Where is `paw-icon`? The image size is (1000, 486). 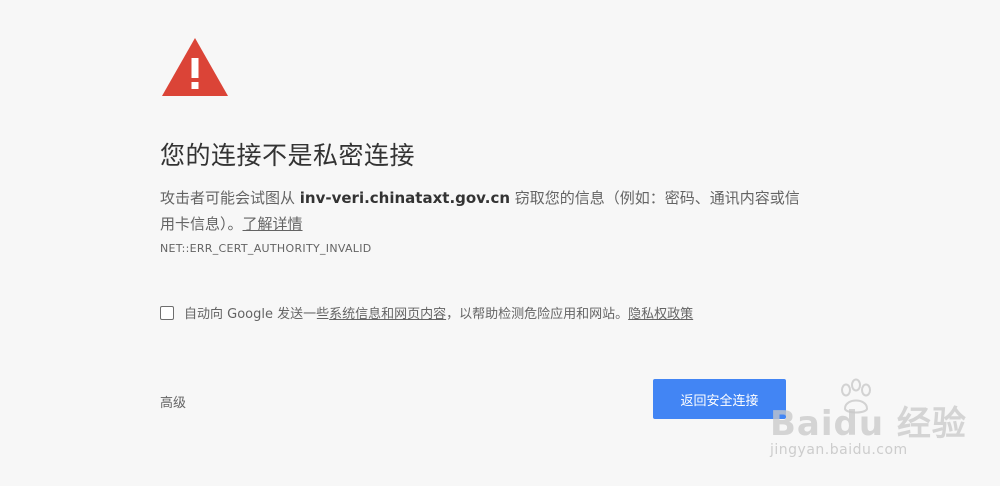 paw-icon is located at coordinates (856, 396).